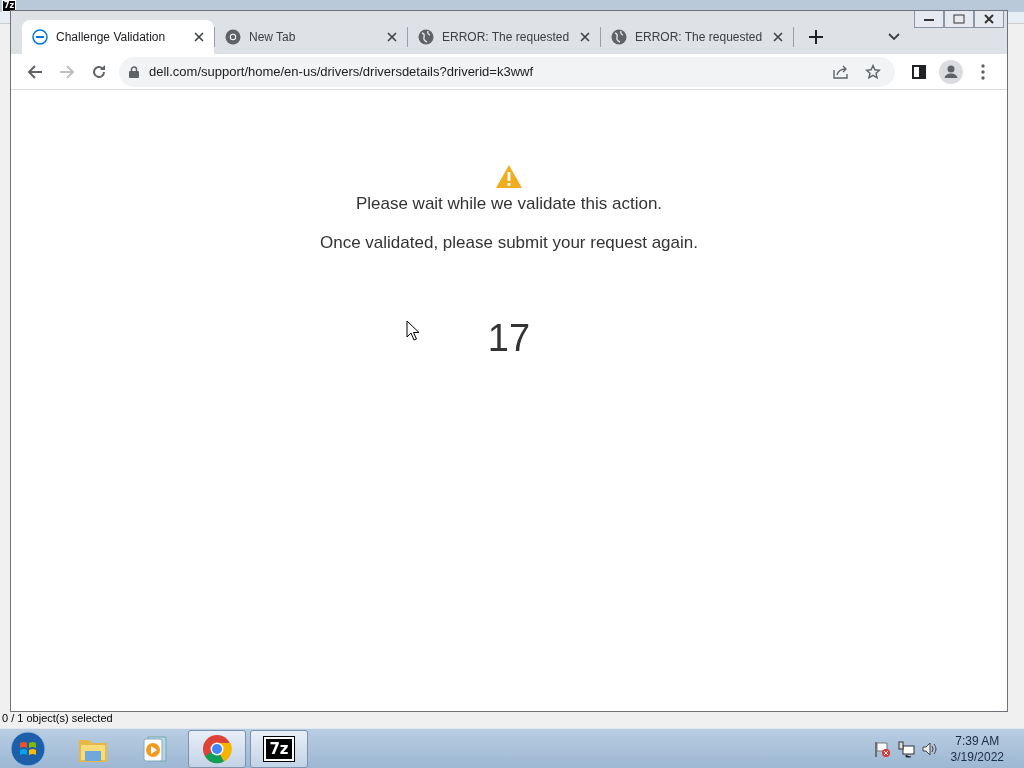 This screenshot has width=1024, height=768. I want to click on minimize-button, so click(929, 19).